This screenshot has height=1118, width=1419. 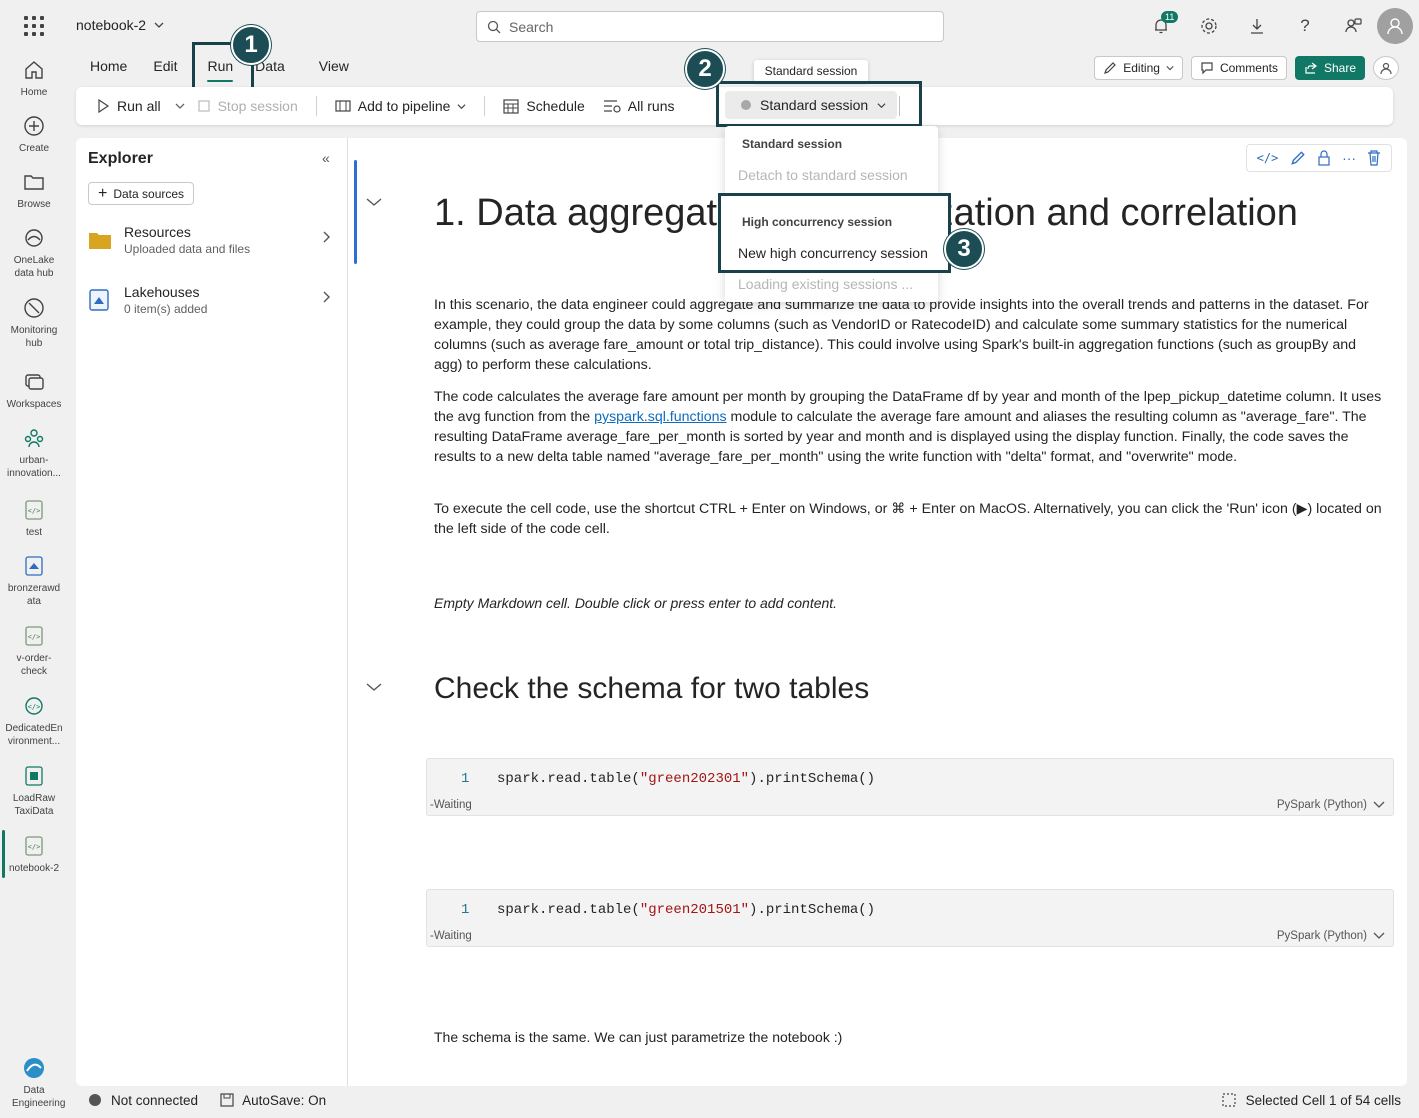 What do you see at coordinates (1257, 26) in the screenshot?
I see `download-button` at bounding box center [1257, 26].